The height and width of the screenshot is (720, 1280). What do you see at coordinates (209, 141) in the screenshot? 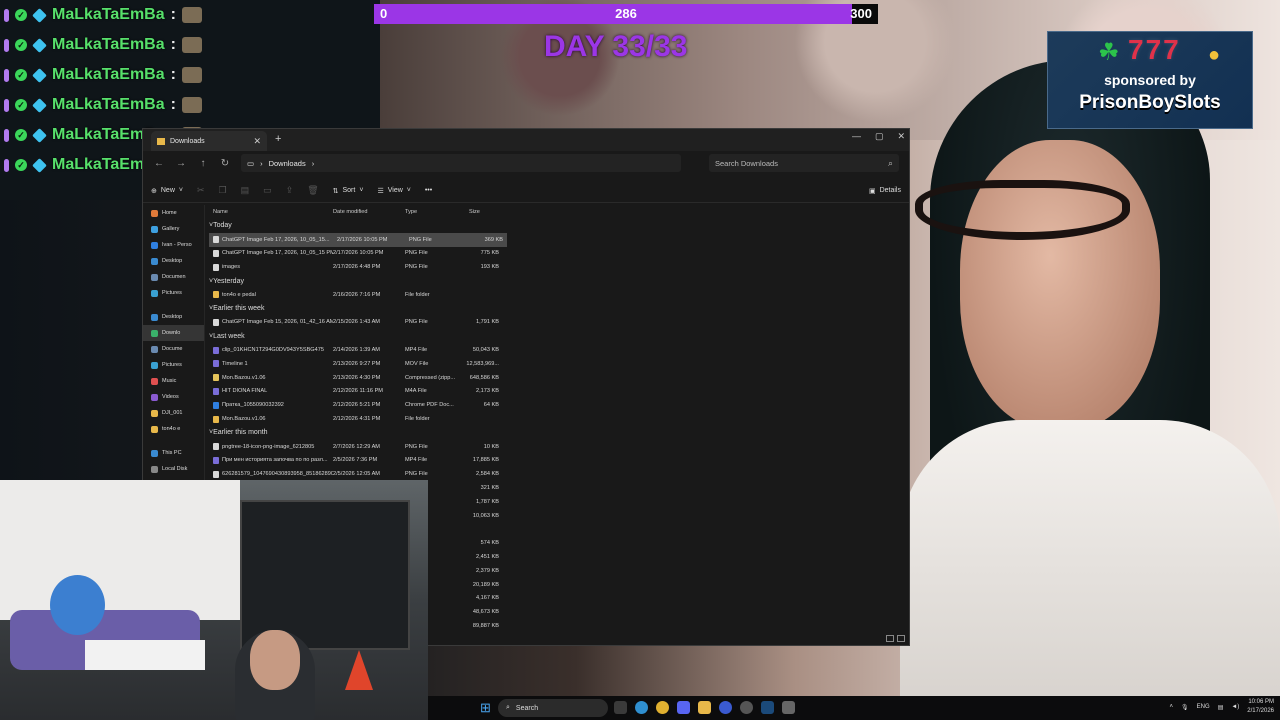
I see `tab-downloads: Downloads ✕` at bounding box center [209, 141].